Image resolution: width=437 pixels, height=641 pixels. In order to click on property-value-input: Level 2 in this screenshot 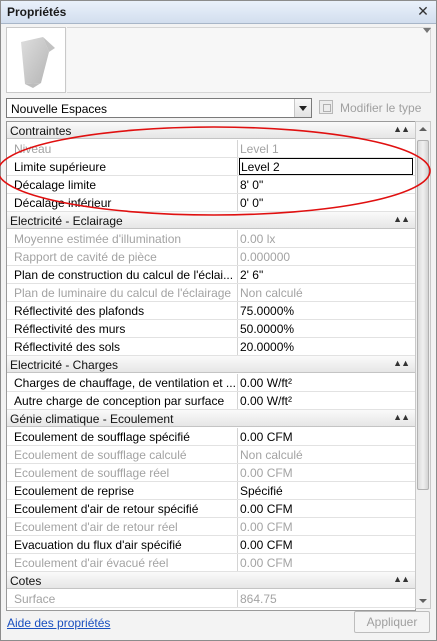, I will do `click(326, 166)`.